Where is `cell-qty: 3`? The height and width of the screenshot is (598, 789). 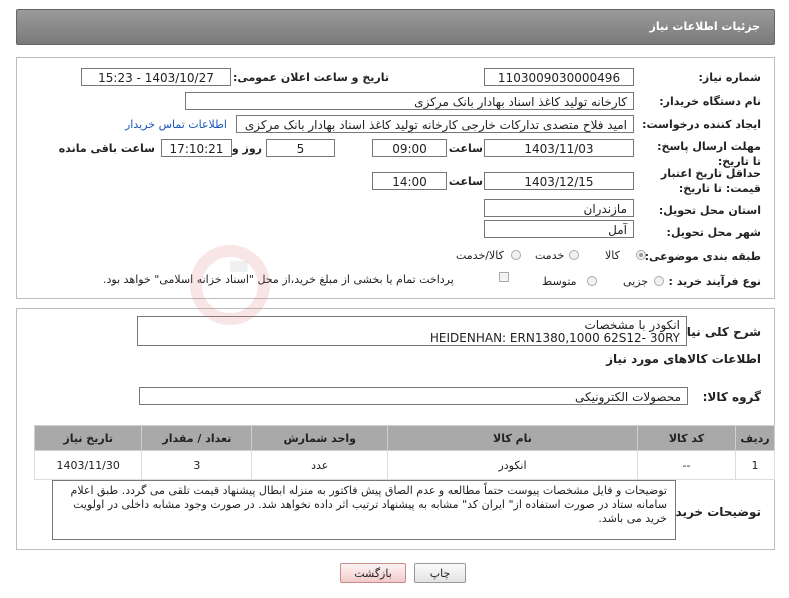
cell-qty: 3 is located at coordinates (197, 465).